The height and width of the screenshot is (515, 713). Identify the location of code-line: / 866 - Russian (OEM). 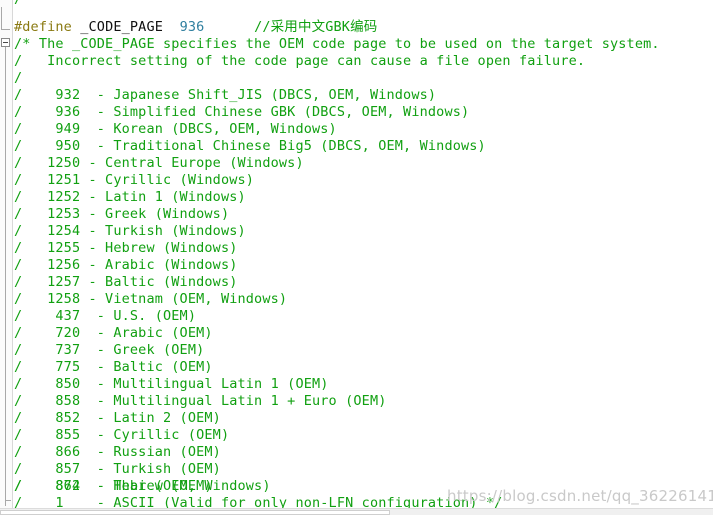
(117, 452).